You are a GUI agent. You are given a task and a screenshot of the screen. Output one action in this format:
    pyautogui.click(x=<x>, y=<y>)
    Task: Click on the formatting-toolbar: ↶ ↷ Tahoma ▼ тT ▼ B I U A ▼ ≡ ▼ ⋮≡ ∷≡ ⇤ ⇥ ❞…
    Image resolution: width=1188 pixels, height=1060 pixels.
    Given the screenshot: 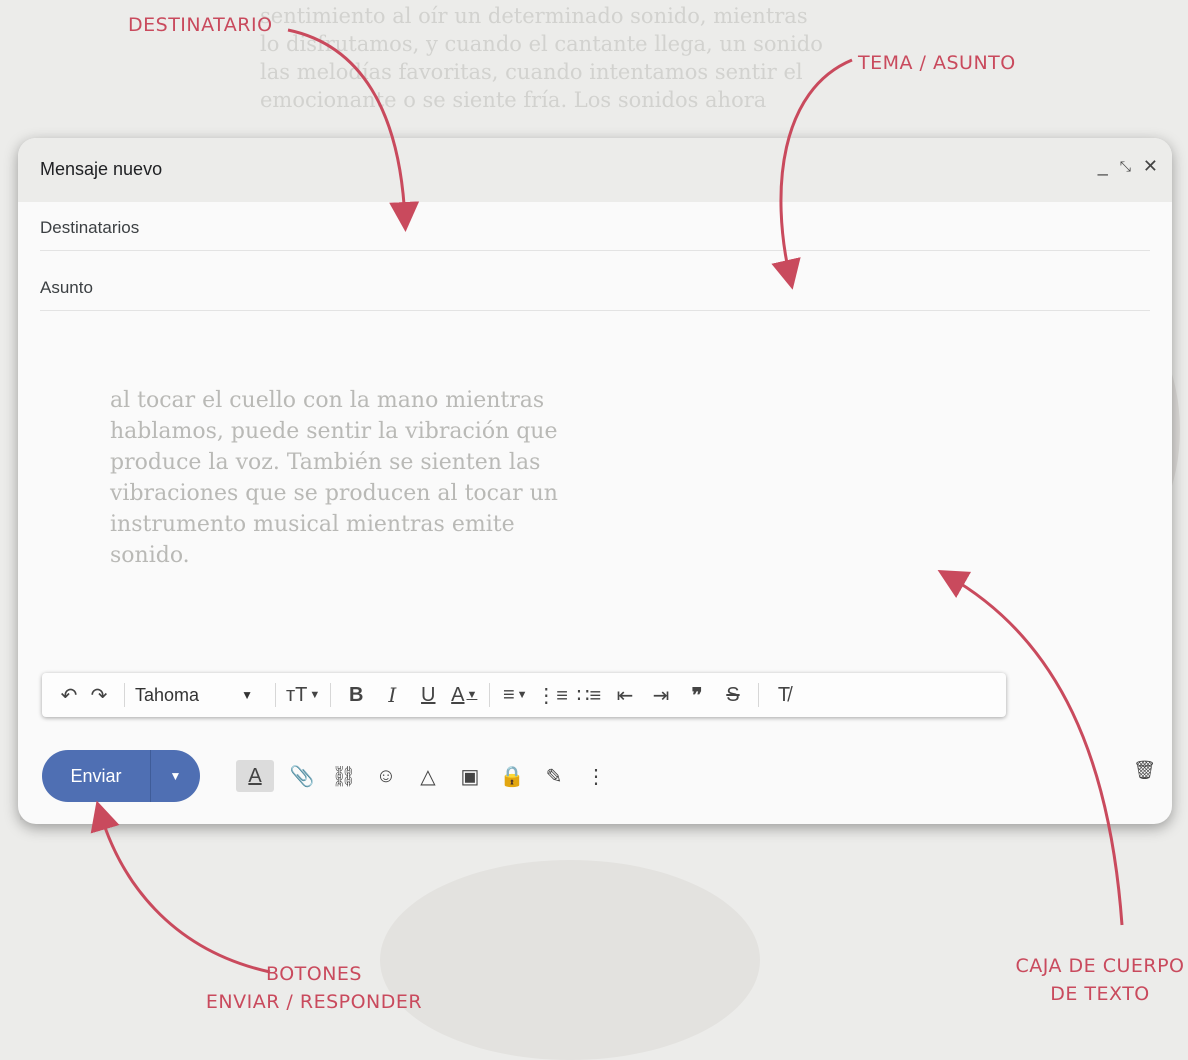 What is the action you would take?
    pyautogui.click(x=524, y=695)
    